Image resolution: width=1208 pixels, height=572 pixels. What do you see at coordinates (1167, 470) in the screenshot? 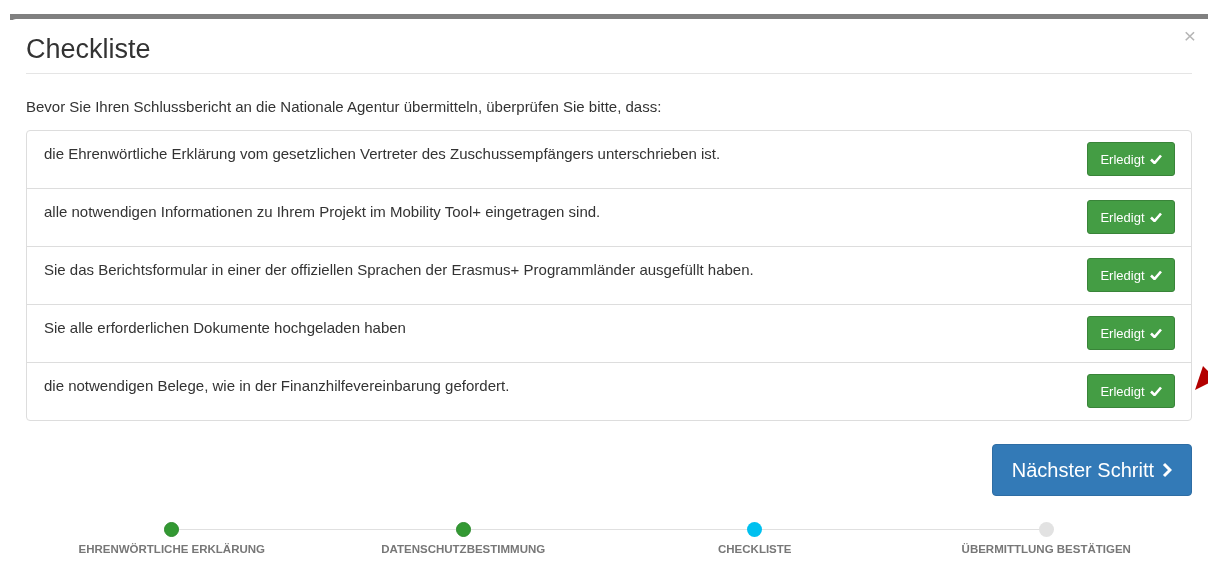
I see `chevron-right-icon` at bounding box center [1167, 470].